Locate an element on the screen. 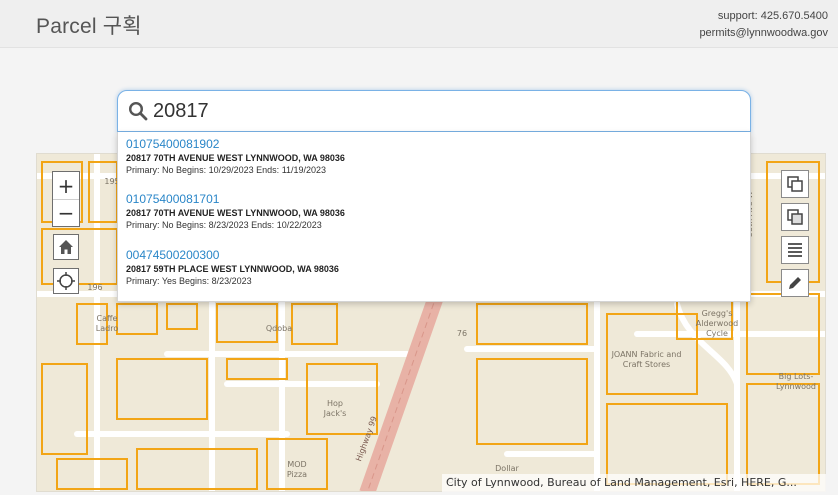 The image size is (838, 495). zoom-in-button: + is located at coordinates (66, 185).